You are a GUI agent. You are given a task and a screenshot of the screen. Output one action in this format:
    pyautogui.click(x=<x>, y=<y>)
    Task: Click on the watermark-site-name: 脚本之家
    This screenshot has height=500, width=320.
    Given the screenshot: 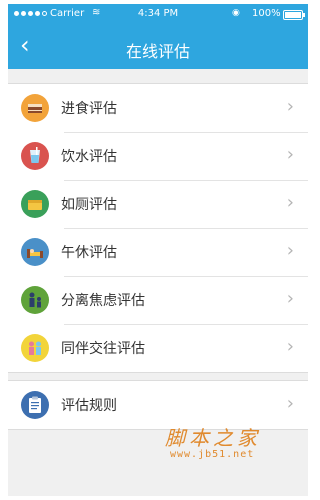 What is the action you would take?
    pyautogui.click(x=213, y=438)
    